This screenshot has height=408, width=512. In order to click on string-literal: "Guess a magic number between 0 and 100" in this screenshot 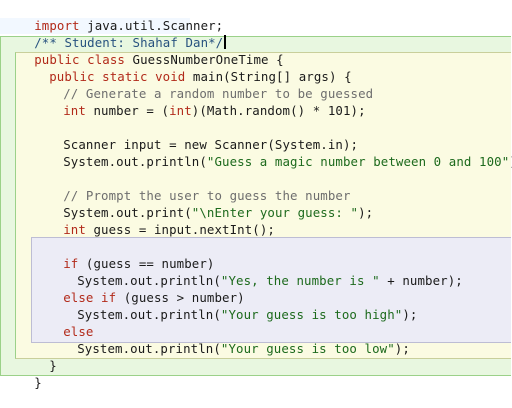, I will do `click(358, 161)`.